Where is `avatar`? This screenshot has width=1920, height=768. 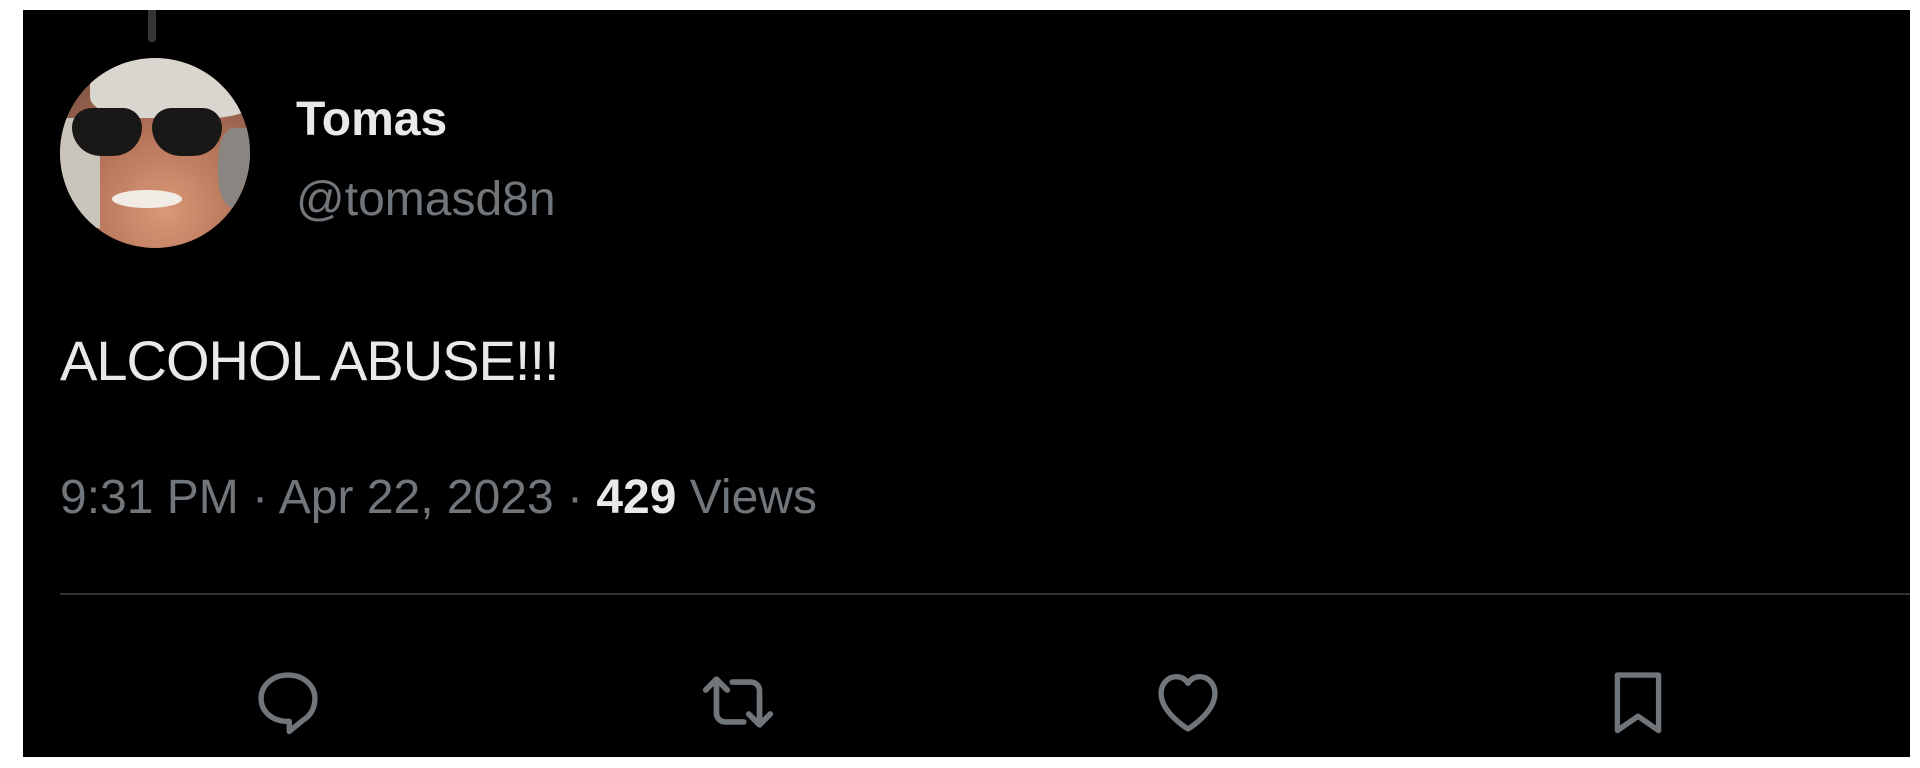 avatar is located at coordinates (155, 153).